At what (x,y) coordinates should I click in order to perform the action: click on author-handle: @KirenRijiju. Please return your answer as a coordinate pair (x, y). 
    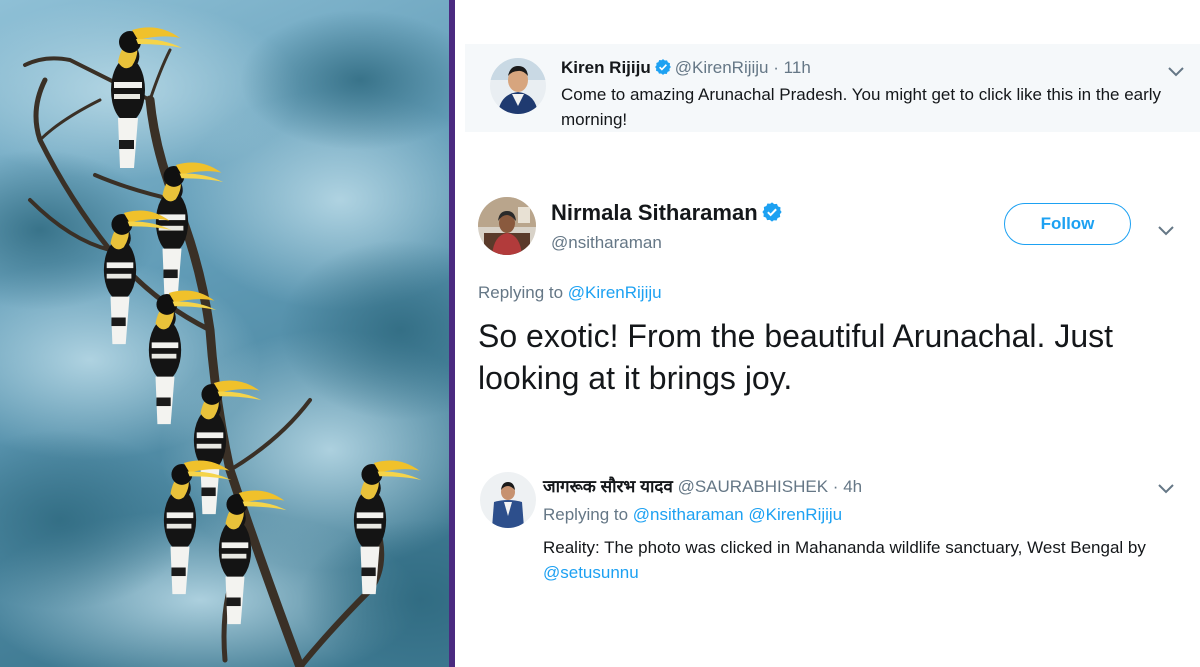
    Looking at the image, I should click on (722, 67).